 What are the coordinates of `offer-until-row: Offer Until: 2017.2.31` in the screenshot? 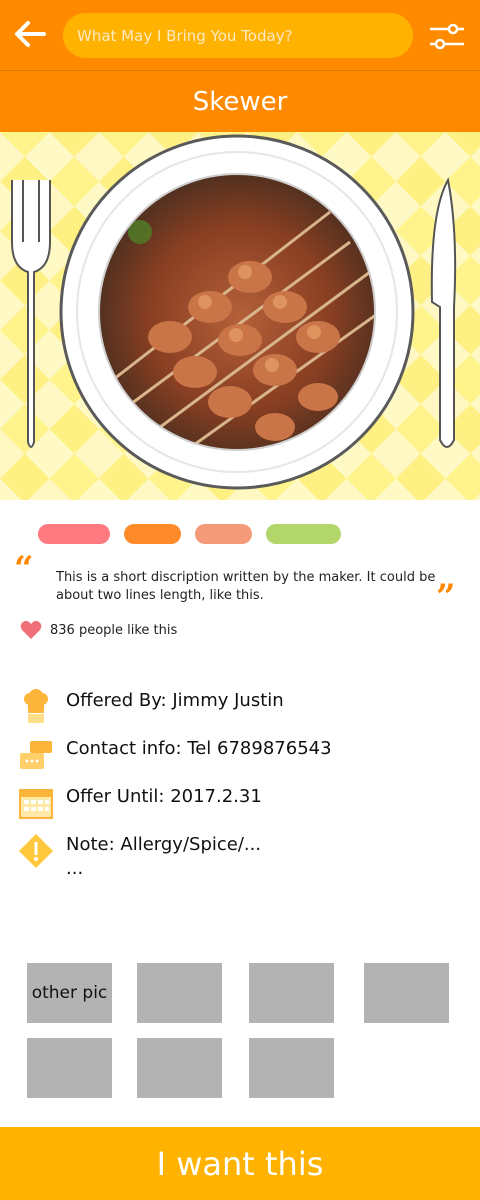 It's located at (140, 803).